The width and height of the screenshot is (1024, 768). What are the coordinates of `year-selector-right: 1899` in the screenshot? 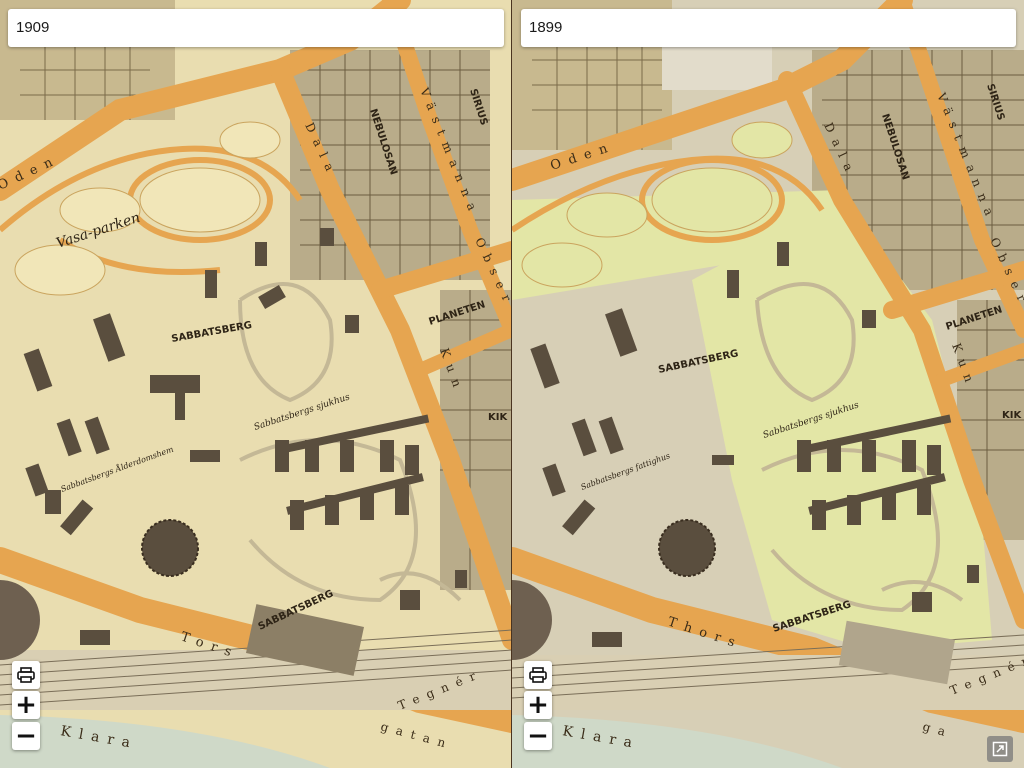 It's located at (768, 28).